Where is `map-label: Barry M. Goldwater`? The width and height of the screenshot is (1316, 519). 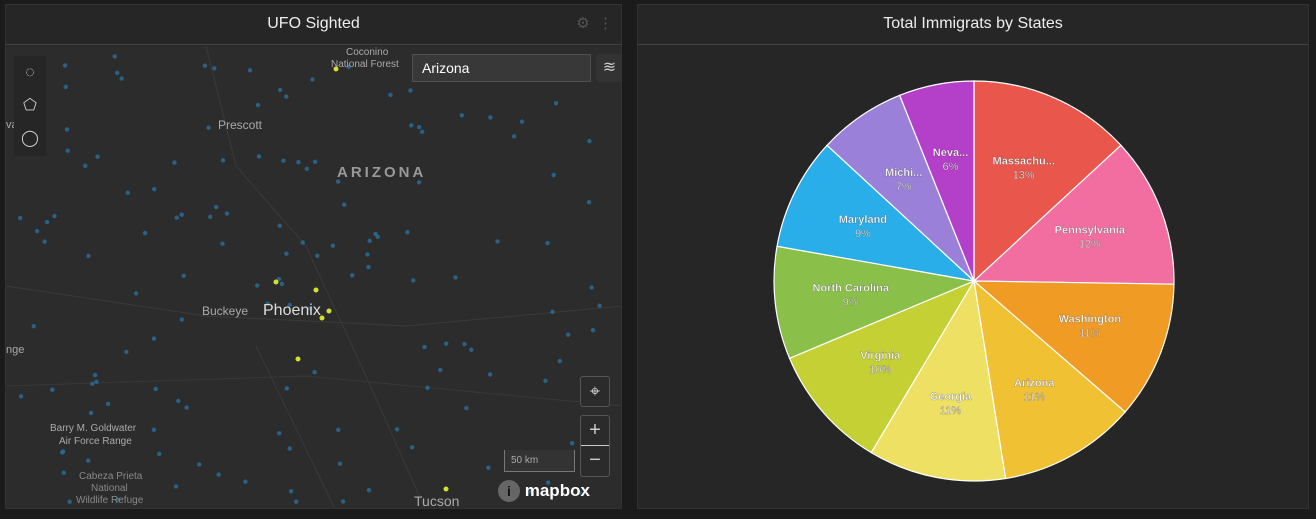 map-label: Barry M. Goldwater is located at coordinates (93, 428).